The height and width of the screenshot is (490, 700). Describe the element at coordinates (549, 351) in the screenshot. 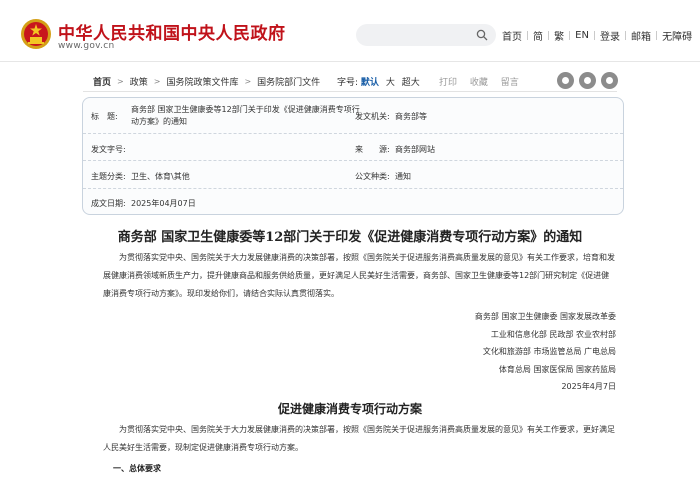

I see `signer-line: 文化和旅游部 市场监管总局 广电总局` at that location.